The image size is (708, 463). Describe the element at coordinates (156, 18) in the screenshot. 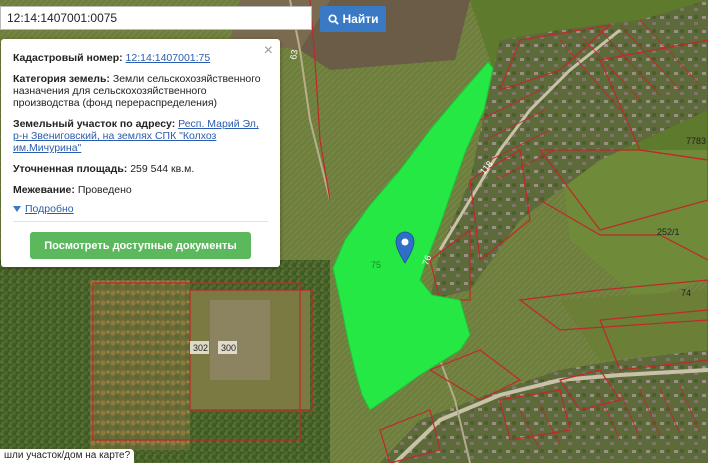

I see `search-input` at that location.